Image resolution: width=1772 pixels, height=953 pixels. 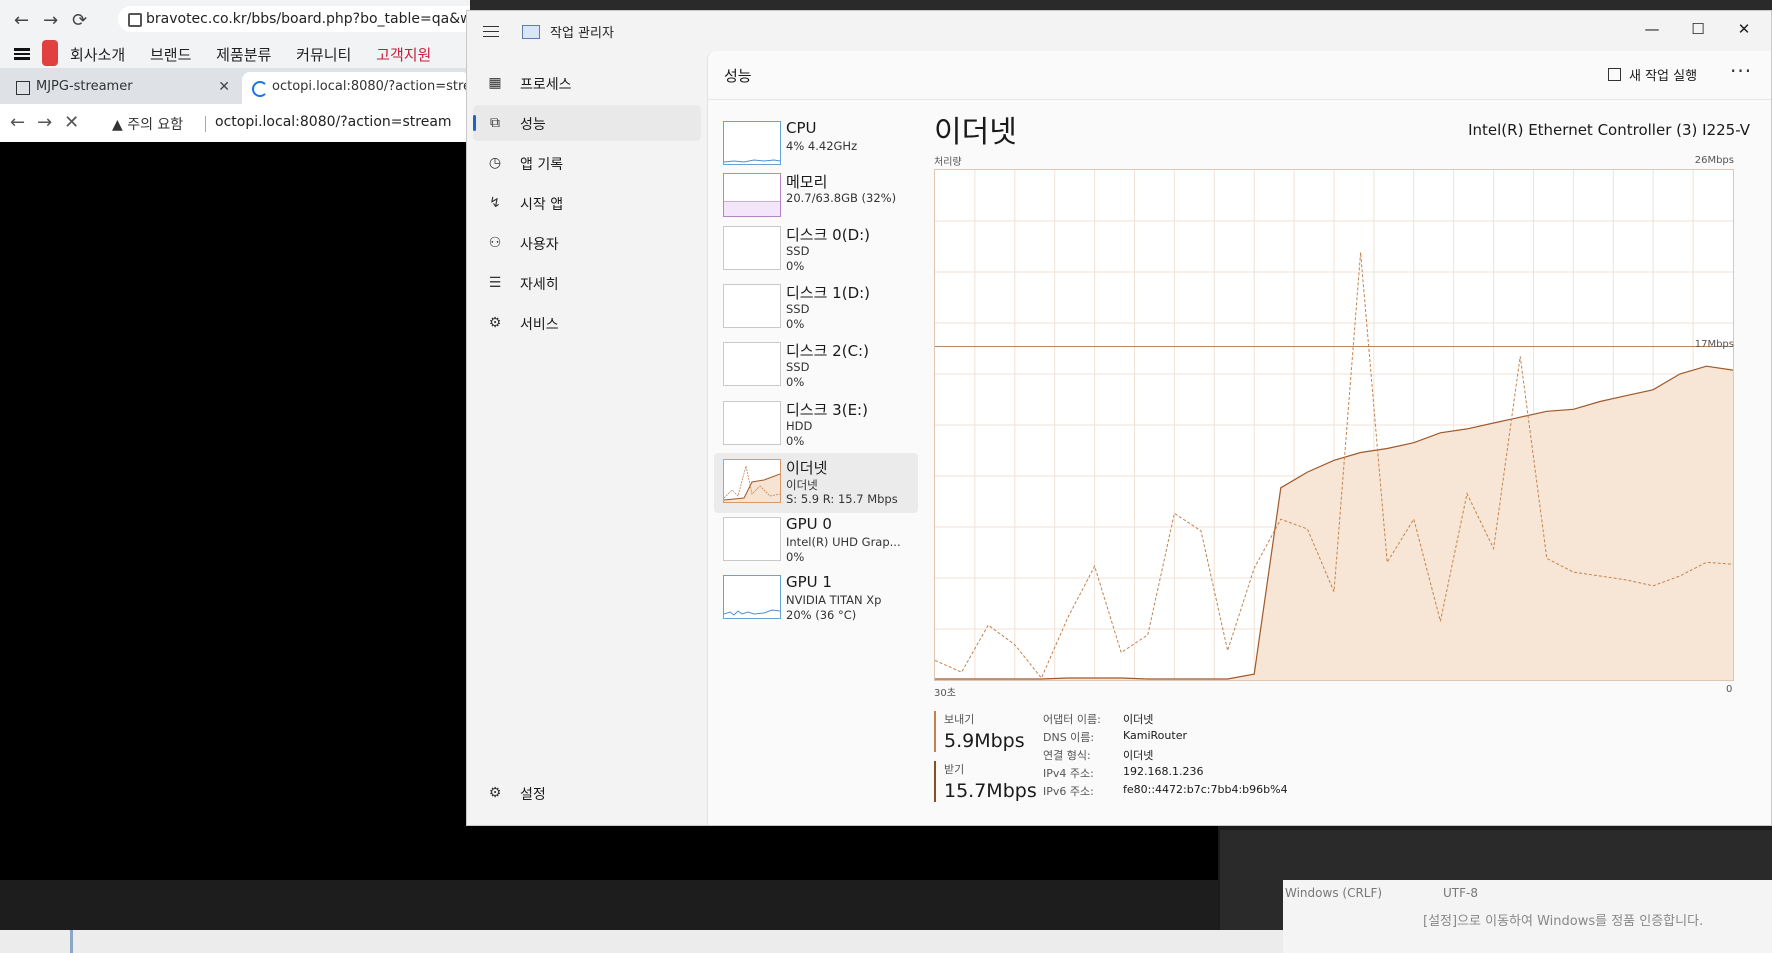 I want to click on stream-viewport-bottom, so click(x=609, y=905).